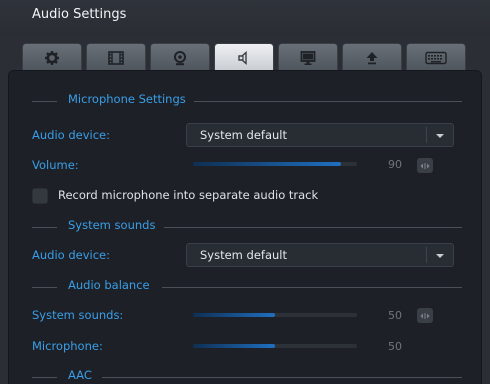  I want to click on window-title: Audio Settings, so click(79, 14).